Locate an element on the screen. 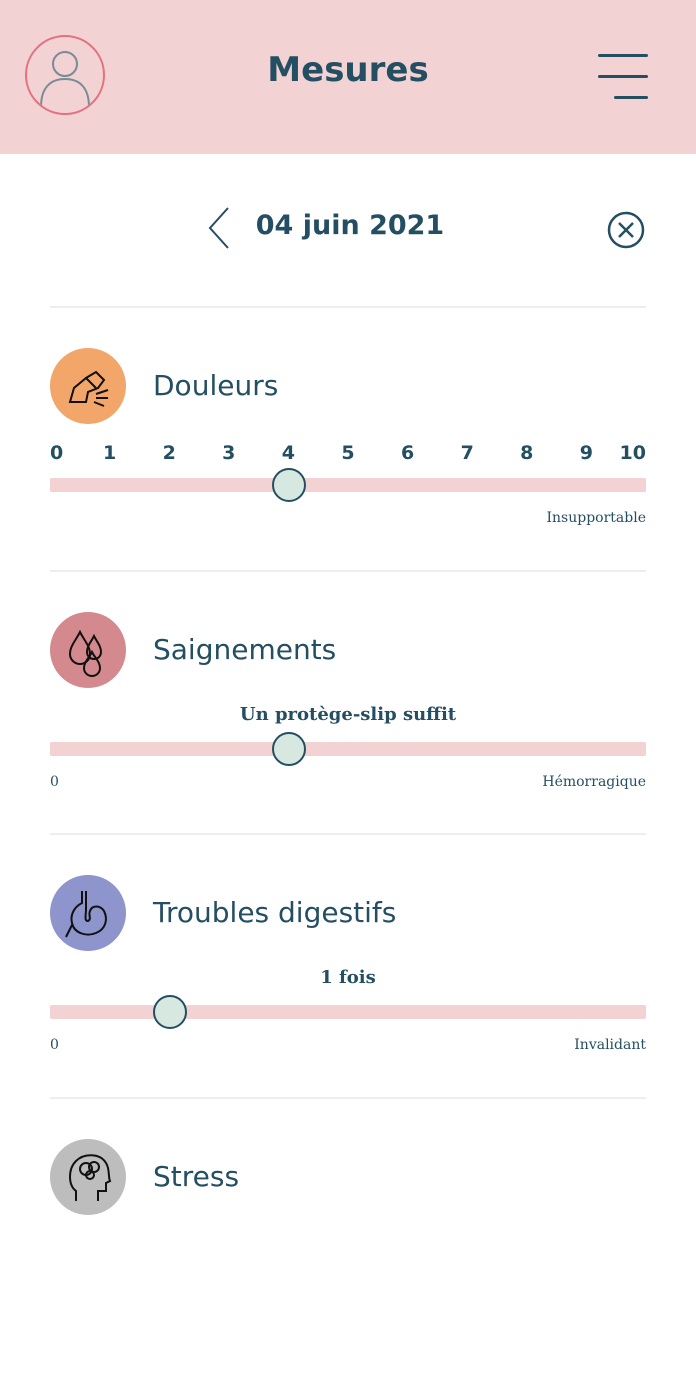  pain-slider-track is located at coordinates (348, 485).